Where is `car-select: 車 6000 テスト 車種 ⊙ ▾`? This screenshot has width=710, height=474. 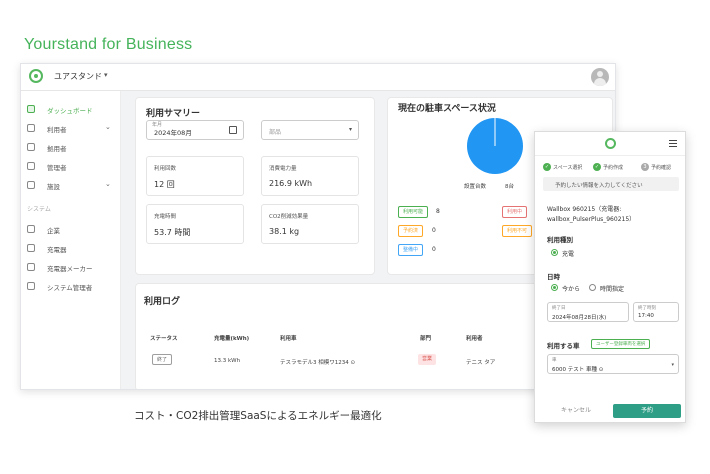
car-select: 車 6000 テスト 車種 ⊙ ▾ is located at coordinates (613, 364).